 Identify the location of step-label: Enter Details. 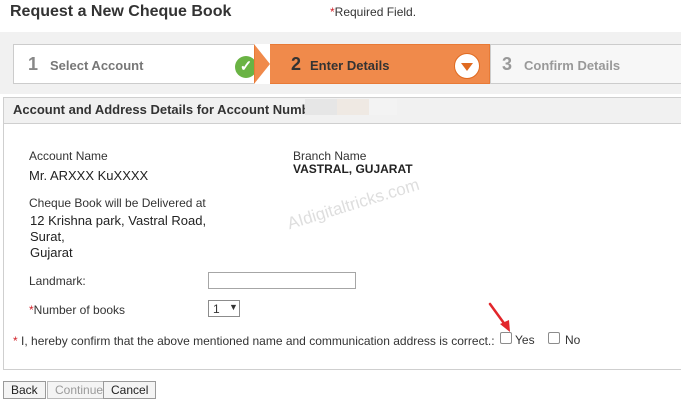
(350, 65).